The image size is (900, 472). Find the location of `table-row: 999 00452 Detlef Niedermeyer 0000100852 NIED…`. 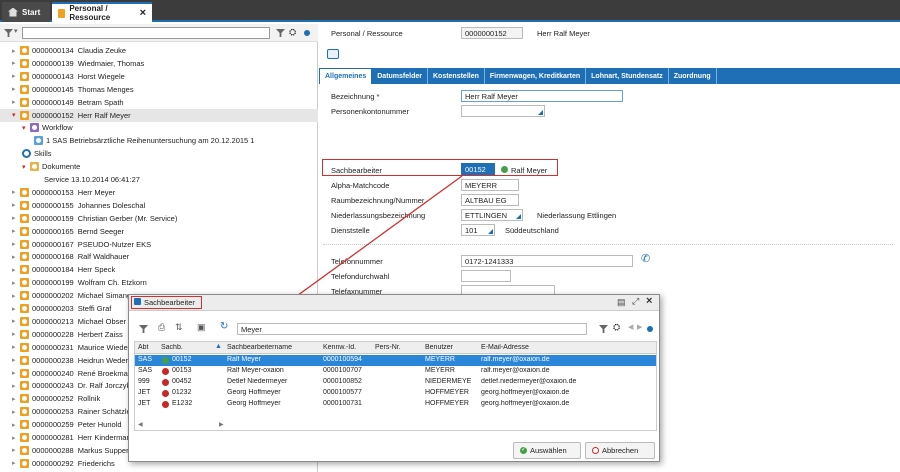

table-row: 999 00452 Detlef Niedermeyer 0000100852 NIED… is located at coordinates (395, 382).